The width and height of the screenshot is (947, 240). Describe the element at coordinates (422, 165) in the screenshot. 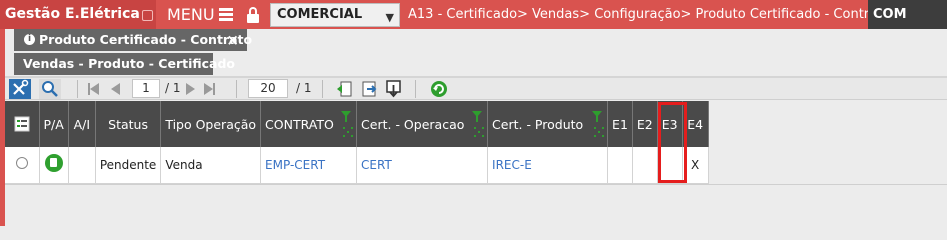

I see `cell-cert-operacao: CERT` at that location.